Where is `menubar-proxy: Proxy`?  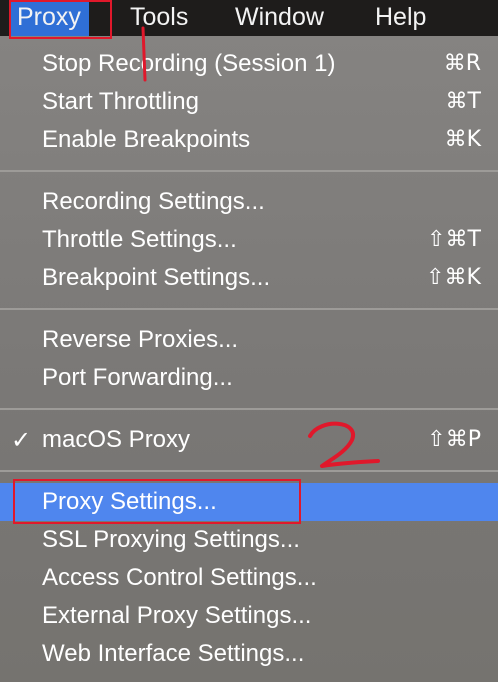 menubar-proxy: Proxy is located at coordinates (49, 18).